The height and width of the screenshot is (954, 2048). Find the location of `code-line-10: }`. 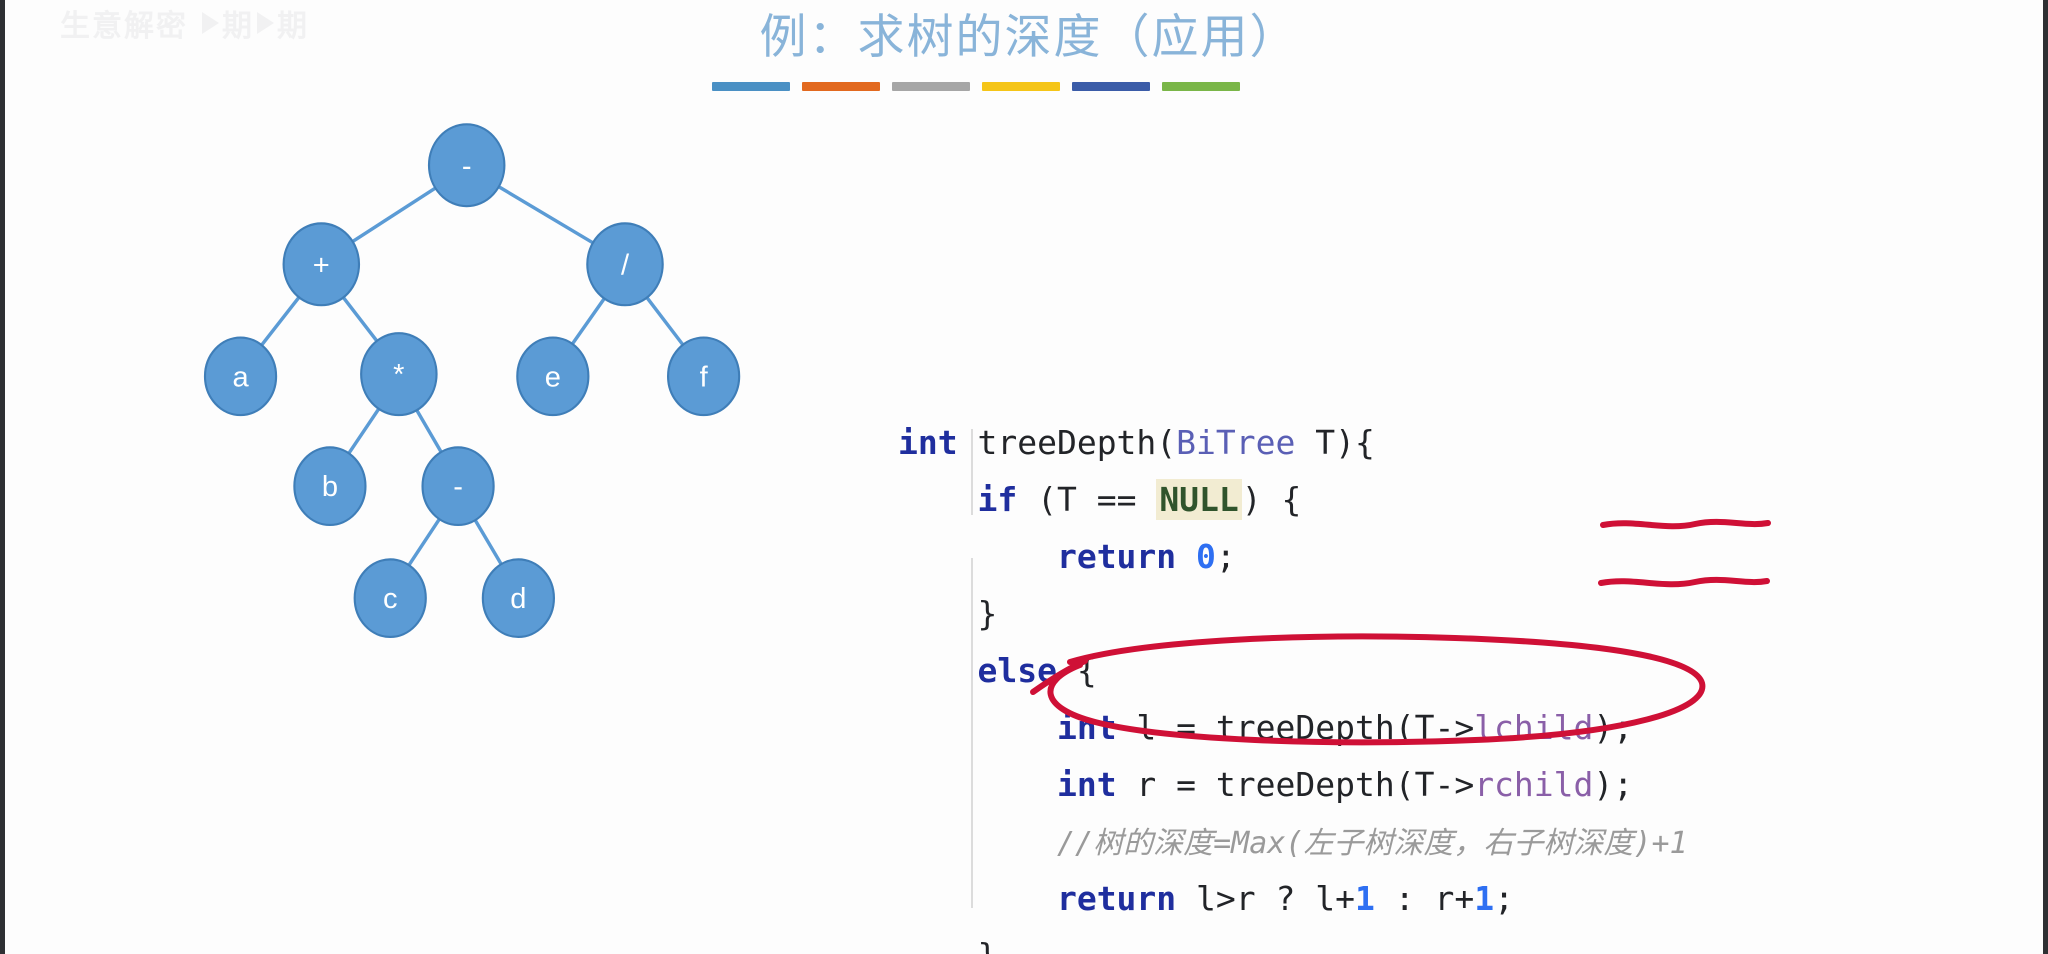

code-line-10: } is located at coordinates (1293, 940).